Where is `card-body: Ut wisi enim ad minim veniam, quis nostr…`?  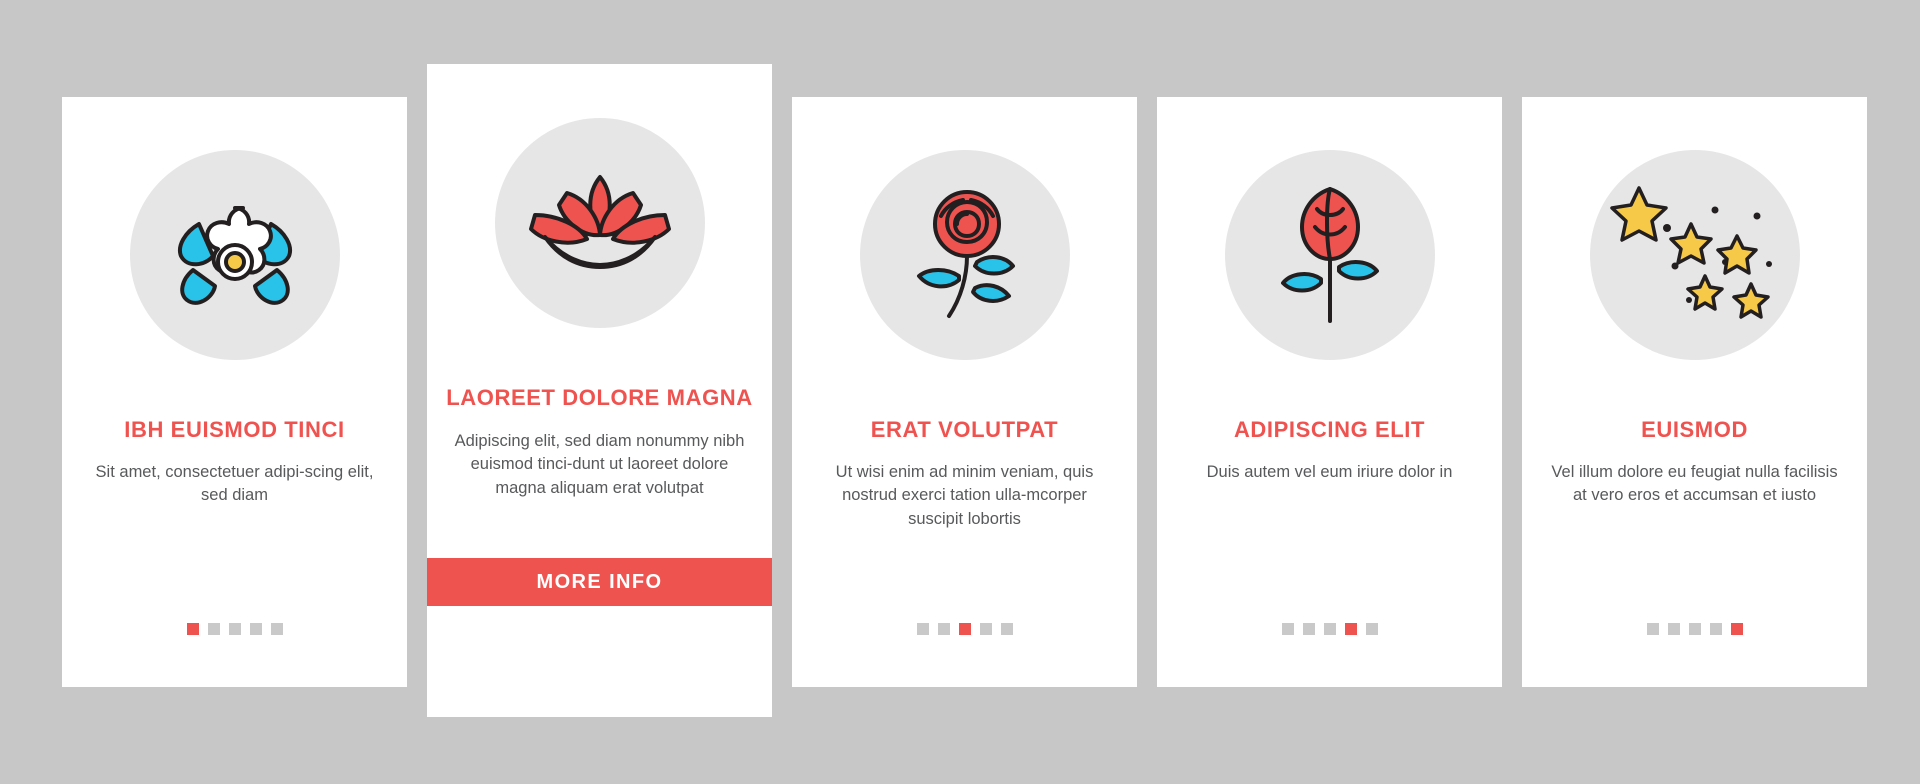
card-body: Ut wisi enim ad minim veniam, quis nostr… is located at coordinates (964, 495).